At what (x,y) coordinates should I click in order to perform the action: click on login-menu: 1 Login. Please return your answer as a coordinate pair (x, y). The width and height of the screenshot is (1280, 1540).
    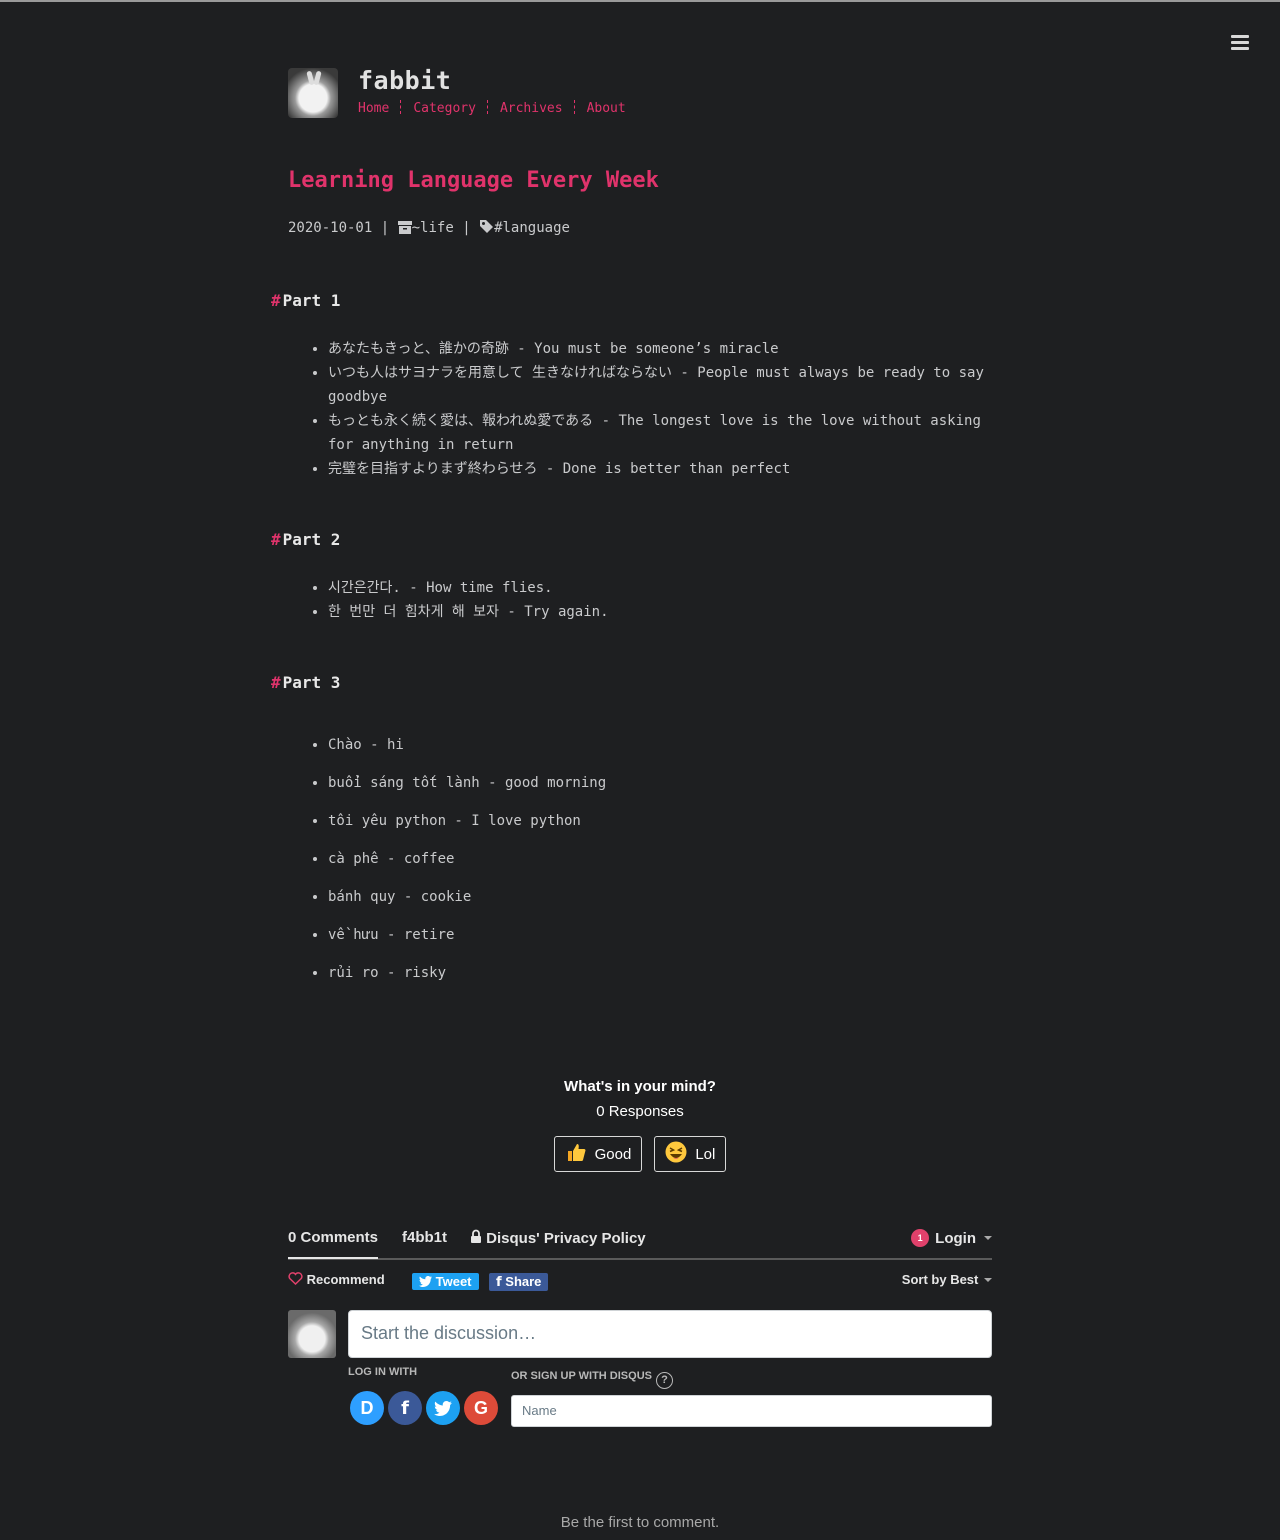
    Looking at the image, I should click on (951, 1238).